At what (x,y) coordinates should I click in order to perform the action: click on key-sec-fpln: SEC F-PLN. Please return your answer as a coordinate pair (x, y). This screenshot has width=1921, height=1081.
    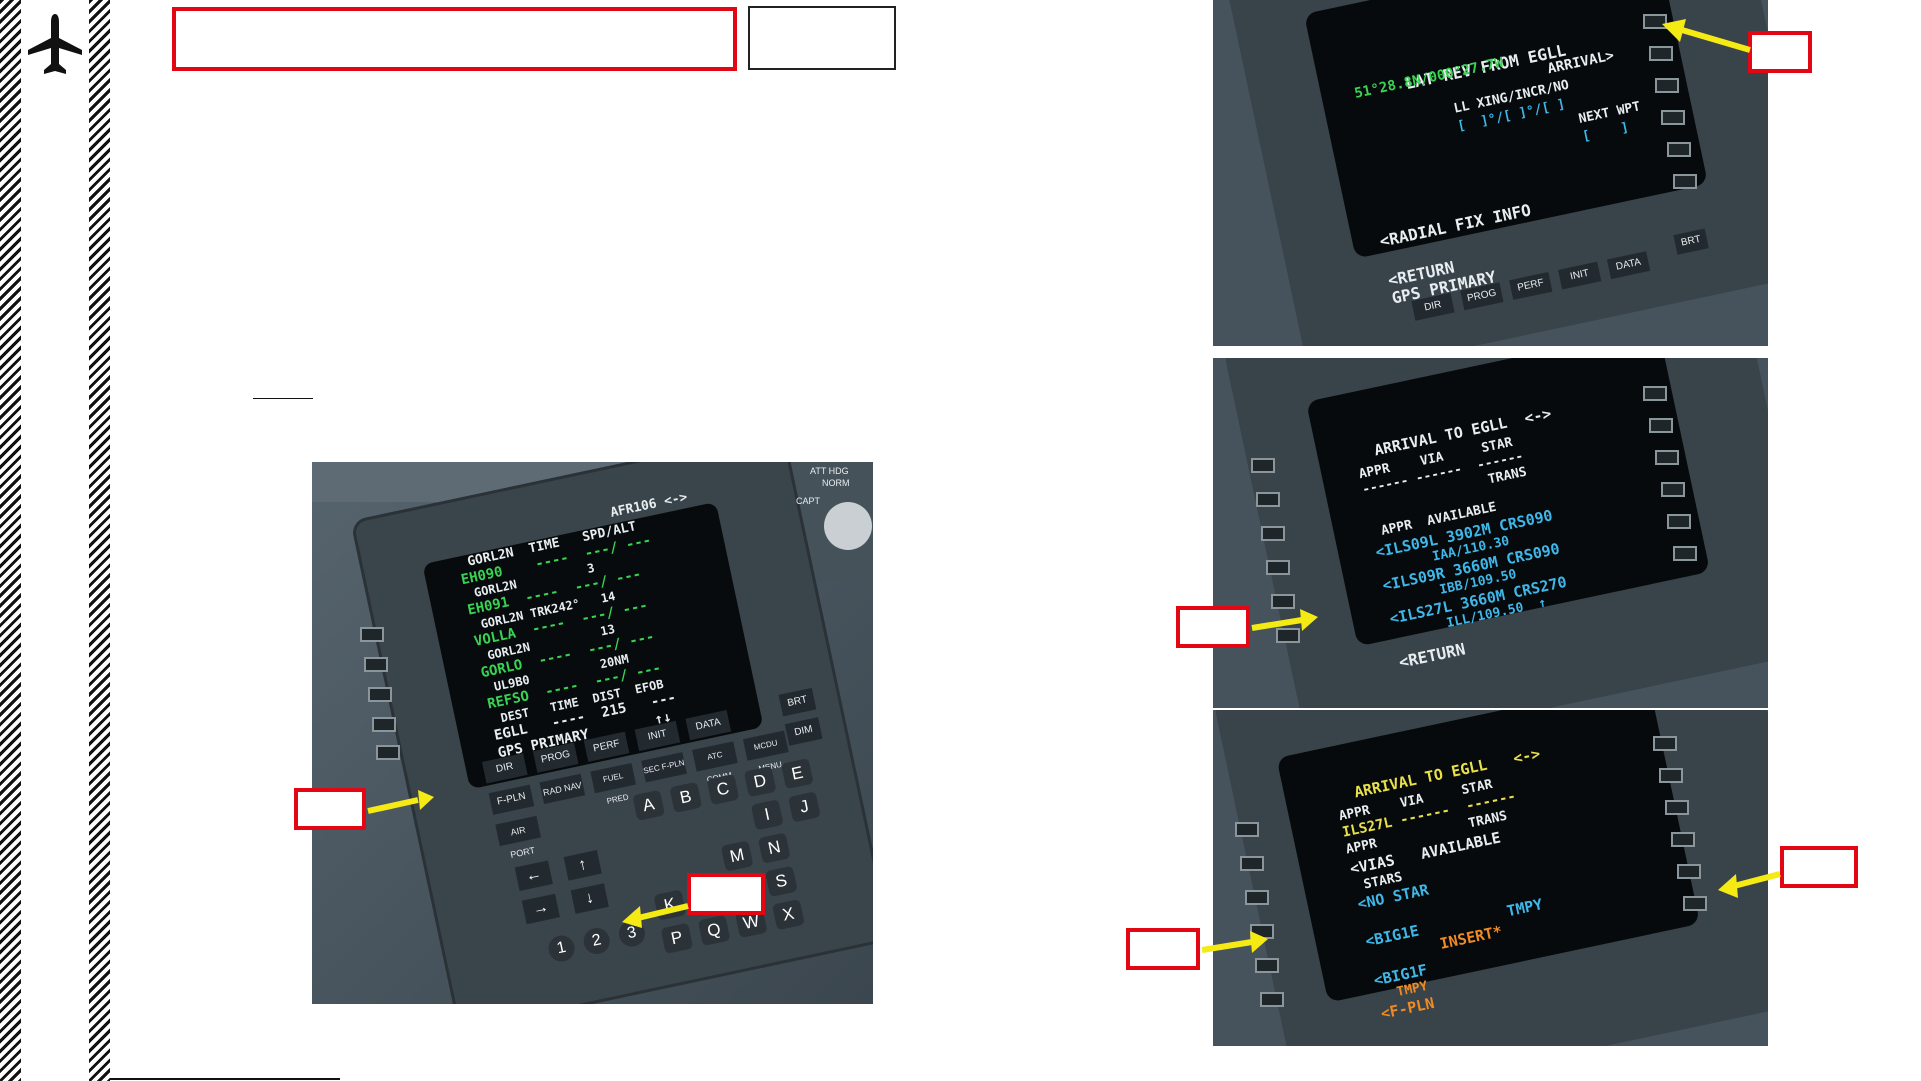
    Looking at the image, I should click on (664, 767).